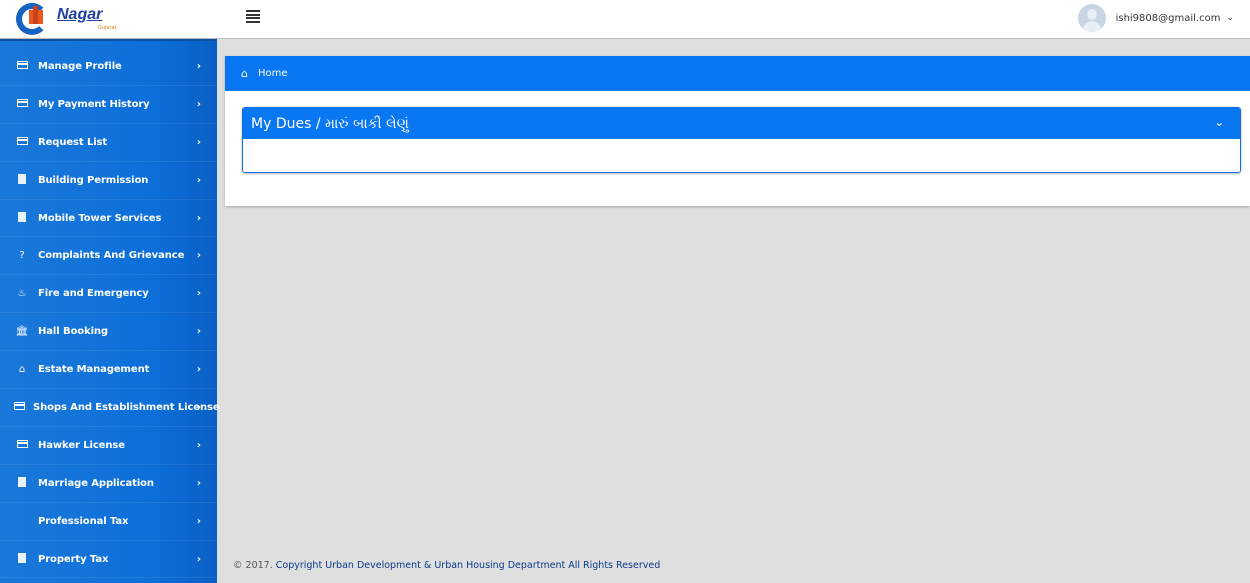 This screenshot has height=583, width=1250. I want to click on sidebar-item-mobile-tower: Mobile Tower Services ›, so click(108, 219).